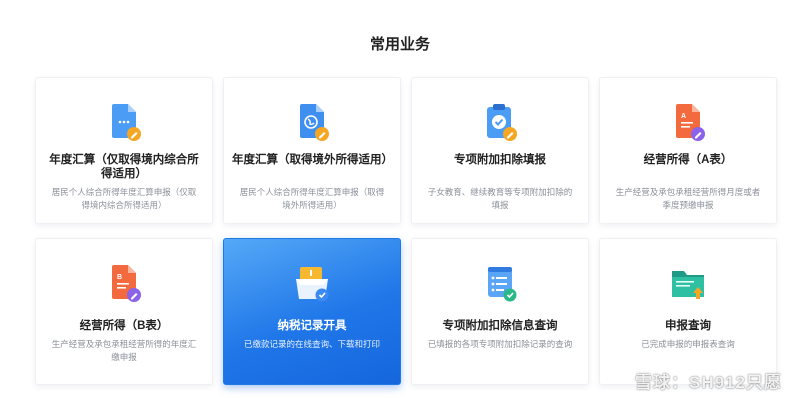 The height and width of the screenshot is (407, 800). What do you see at coordinates (500, 123) in the screenshot?
I see `clipboard-check-icon` at bounding box center [500, 123].